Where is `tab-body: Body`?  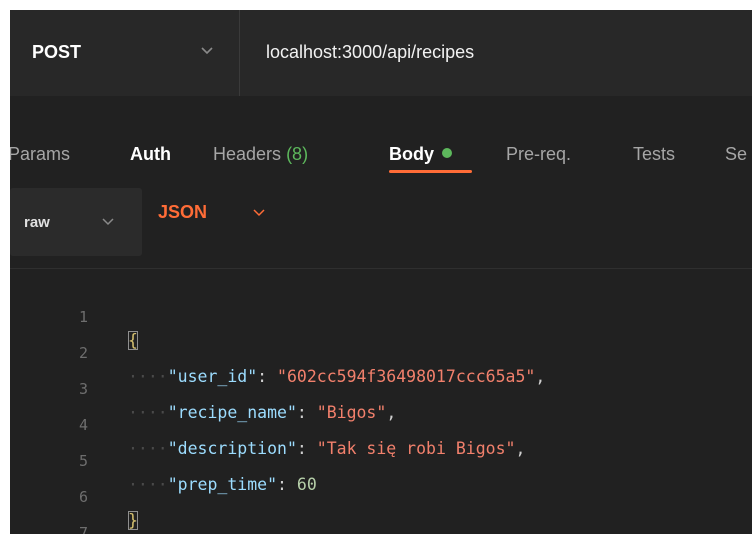 tab-body: Body is located at coordinates (420, 154).